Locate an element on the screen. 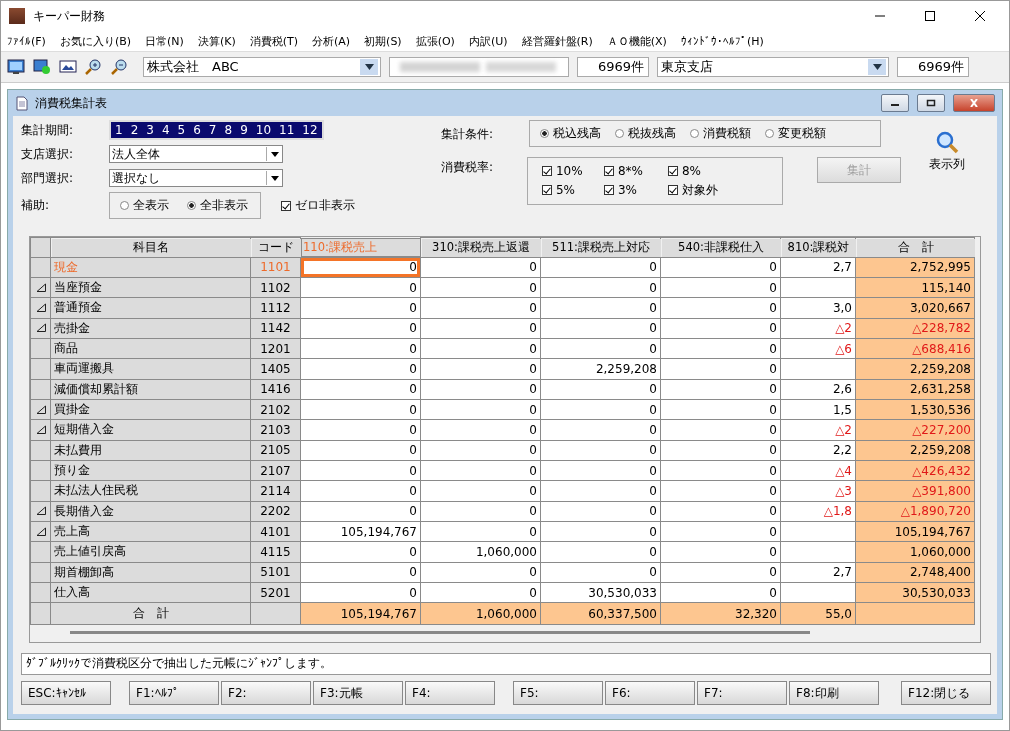 This screenshot has width=1010, height=731. field-label: 補助: is located at coordinates (36, 205).